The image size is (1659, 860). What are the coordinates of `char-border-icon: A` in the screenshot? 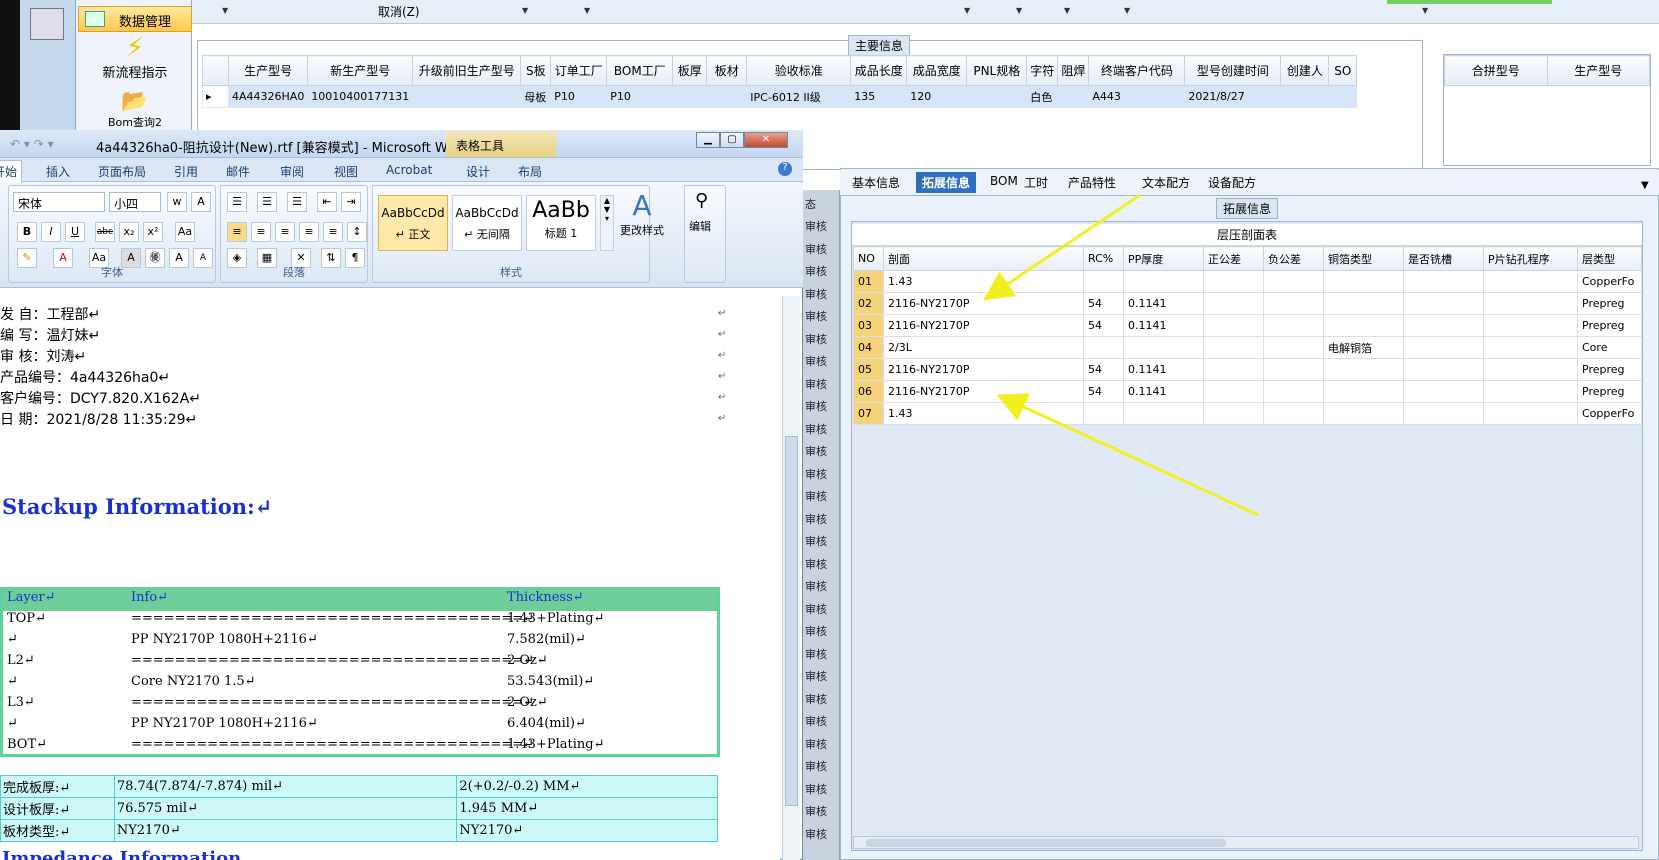 It's located at (201, 202).